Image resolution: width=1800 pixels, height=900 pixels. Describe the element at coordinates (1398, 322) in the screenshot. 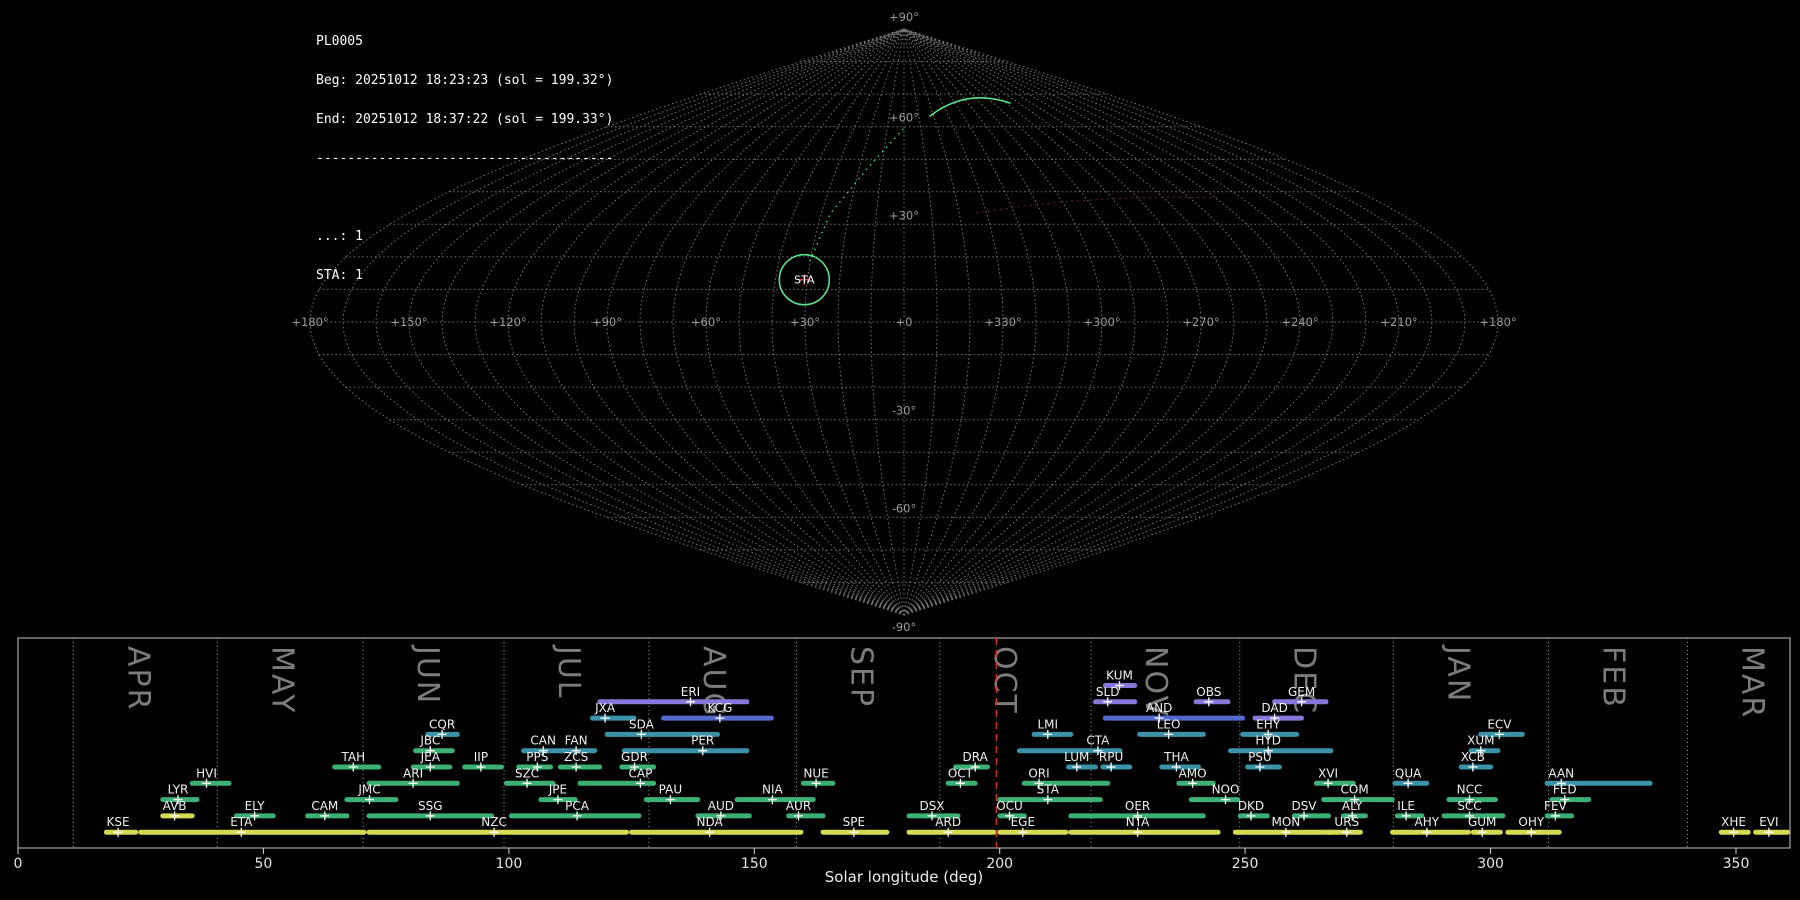

I see `equator-label: +210°` at that location.